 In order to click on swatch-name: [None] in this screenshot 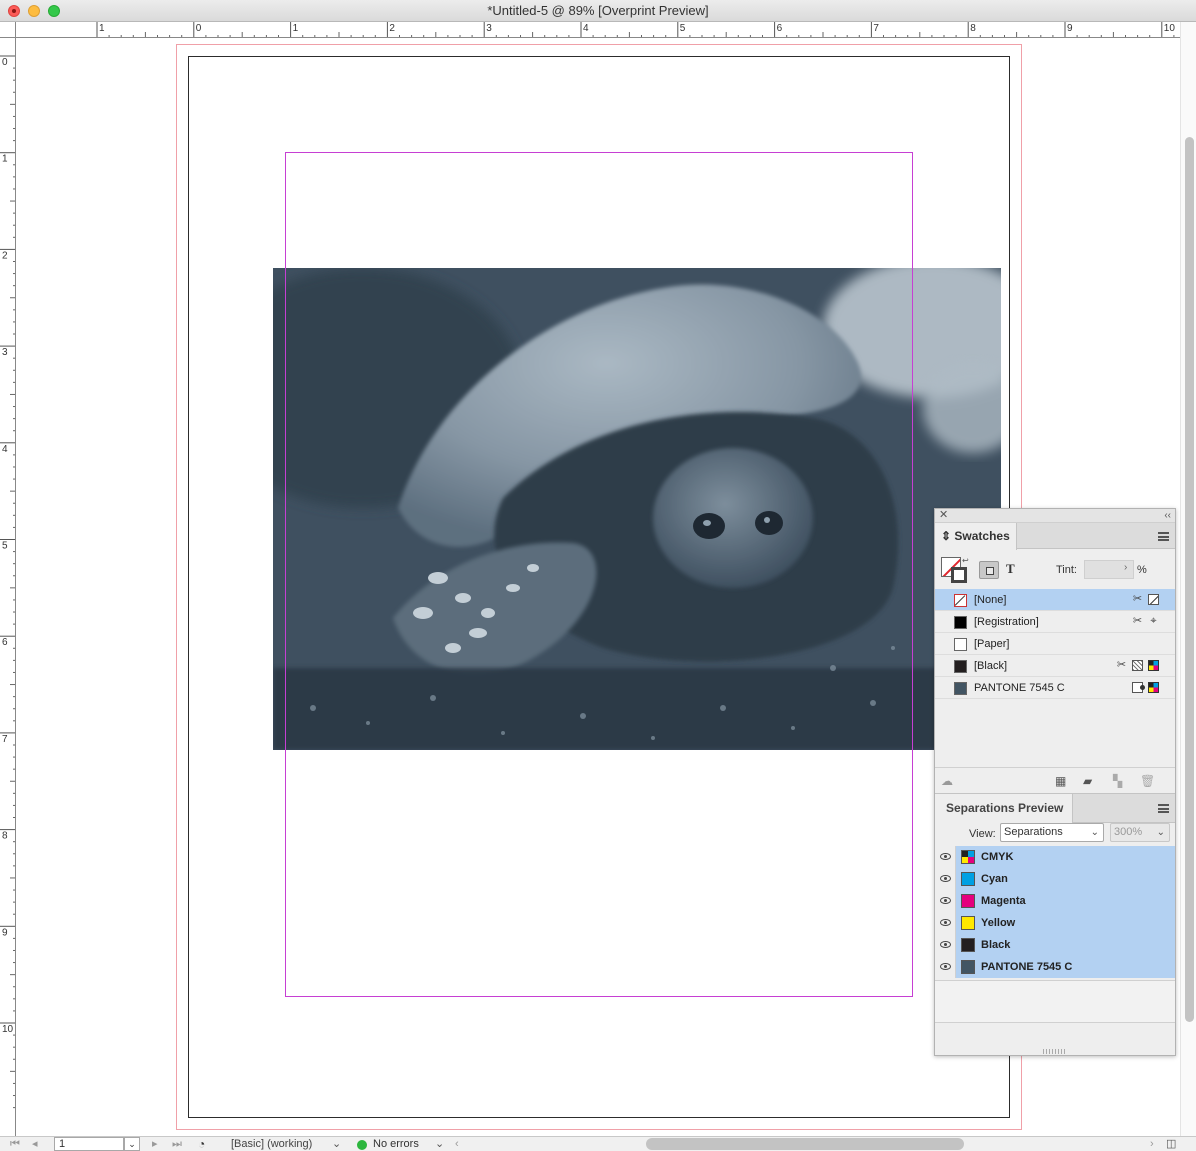, I will do `click(990, 600)`.